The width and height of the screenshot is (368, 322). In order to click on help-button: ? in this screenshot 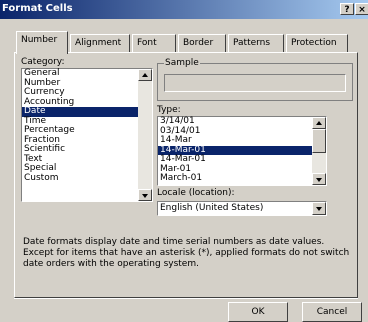, I will do `click(347, 9)`.